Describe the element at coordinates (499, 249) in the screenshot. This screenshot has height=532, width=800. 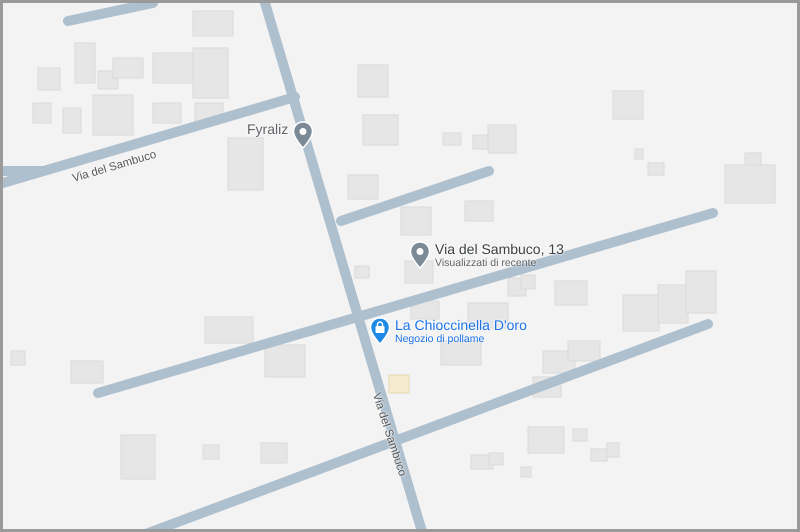
I see `place-name: Via del Sambuco, 13` at that location.